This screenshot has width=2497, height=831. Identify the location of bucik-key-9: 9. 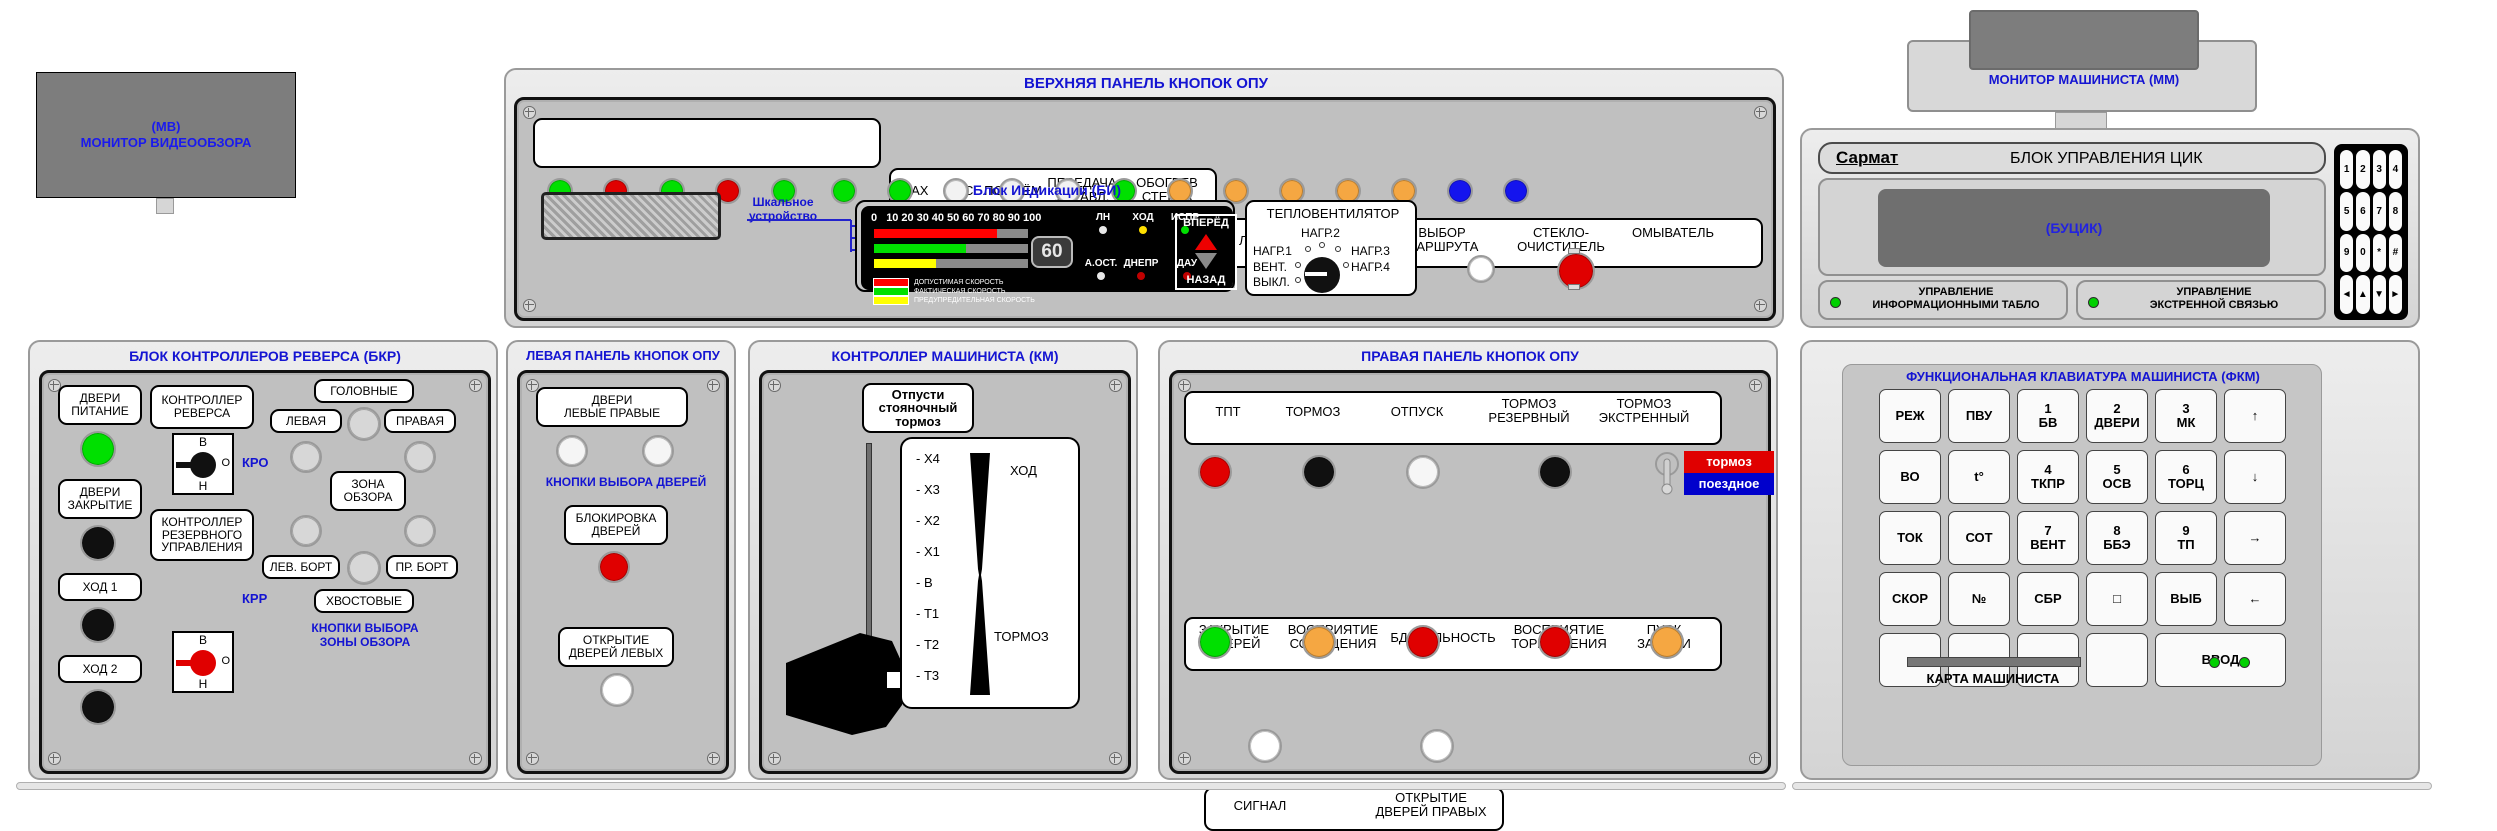
(2347, 253).